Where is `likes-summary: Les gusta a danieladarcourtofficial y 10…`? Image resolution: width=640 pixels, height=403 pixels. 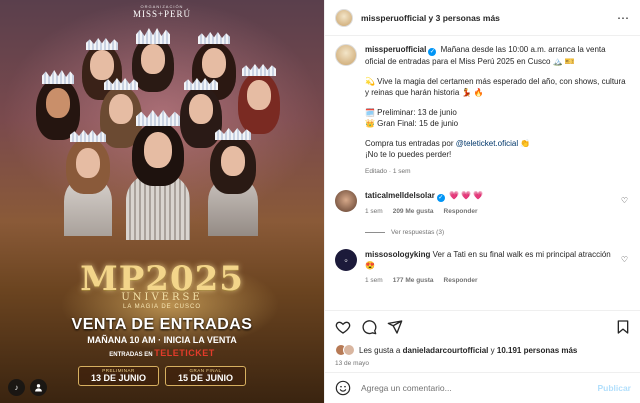
likes-summary: Les gusta a danieladarcourtofficial y 10… is located at coordinates (483, 350).